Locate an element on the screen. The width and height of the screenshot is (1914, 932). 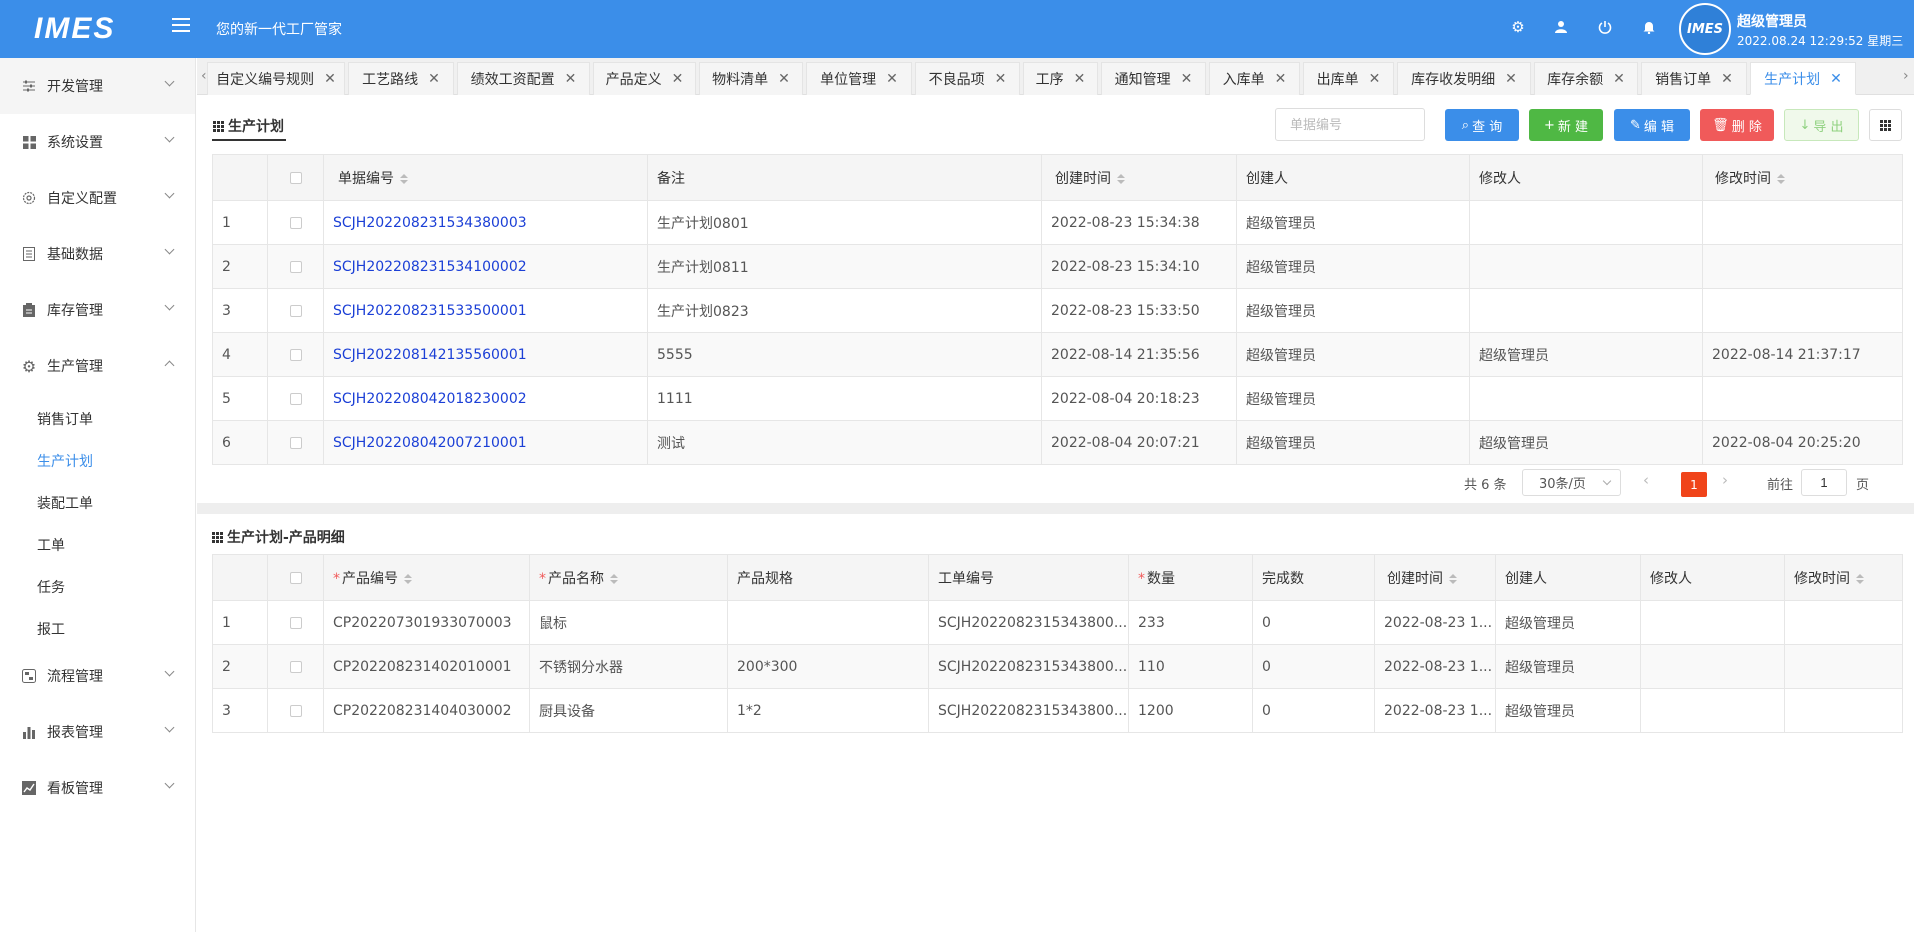
sidebar-item-flow: 流程管理 is located at coordinates (97, 676).